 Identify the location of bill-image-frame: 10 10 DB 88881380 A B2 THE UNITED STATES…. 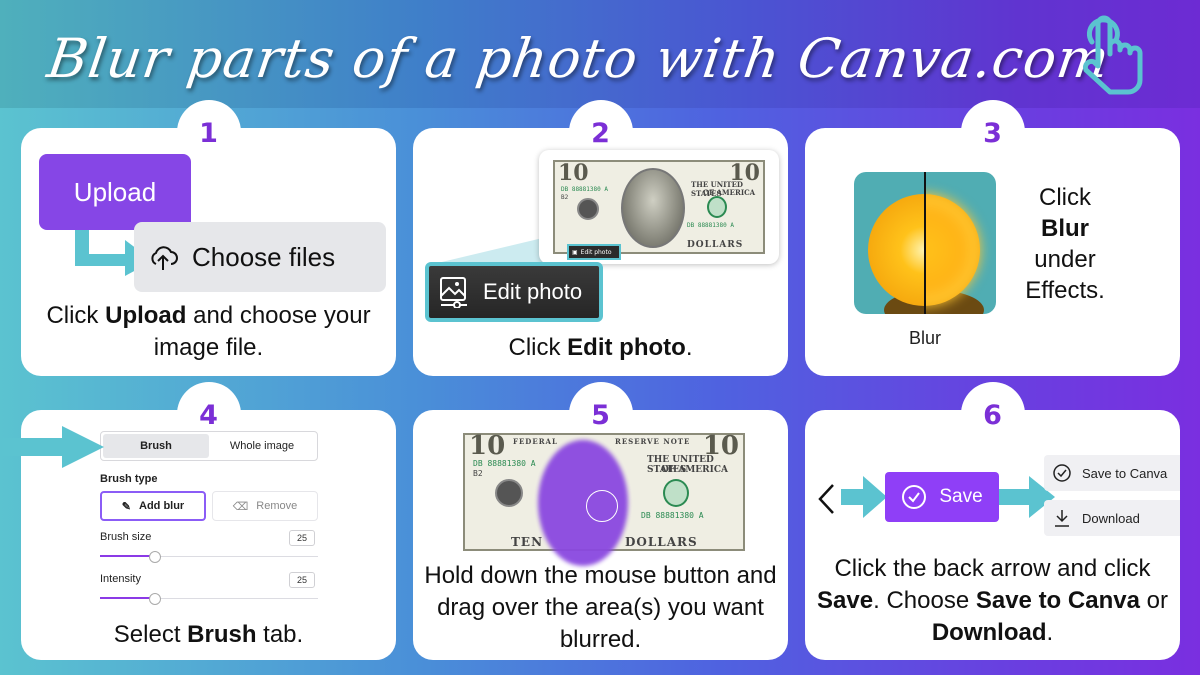
(659, 207).